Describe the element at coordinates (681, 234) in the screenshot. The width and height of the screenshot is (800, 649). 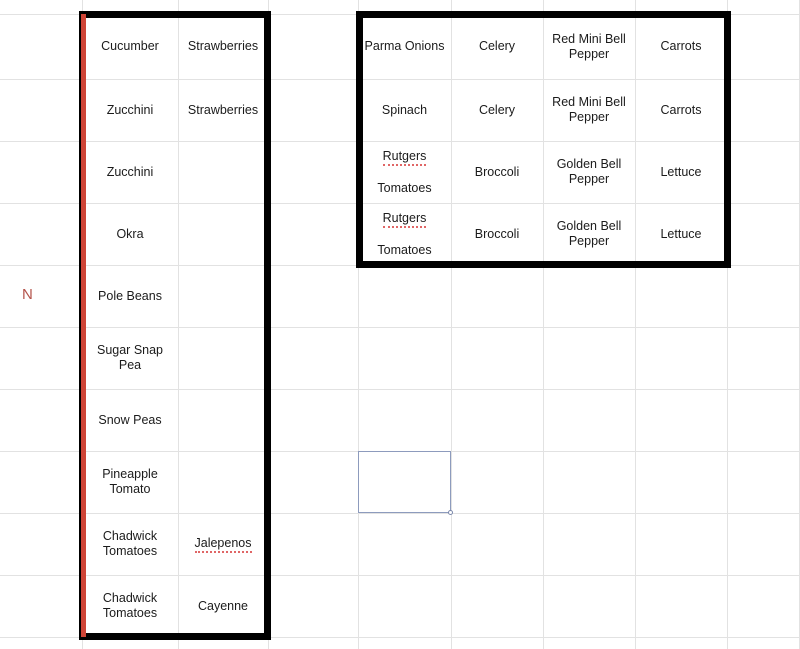
I see `north-bed-cell-r3c3: Lettuce` at that location.